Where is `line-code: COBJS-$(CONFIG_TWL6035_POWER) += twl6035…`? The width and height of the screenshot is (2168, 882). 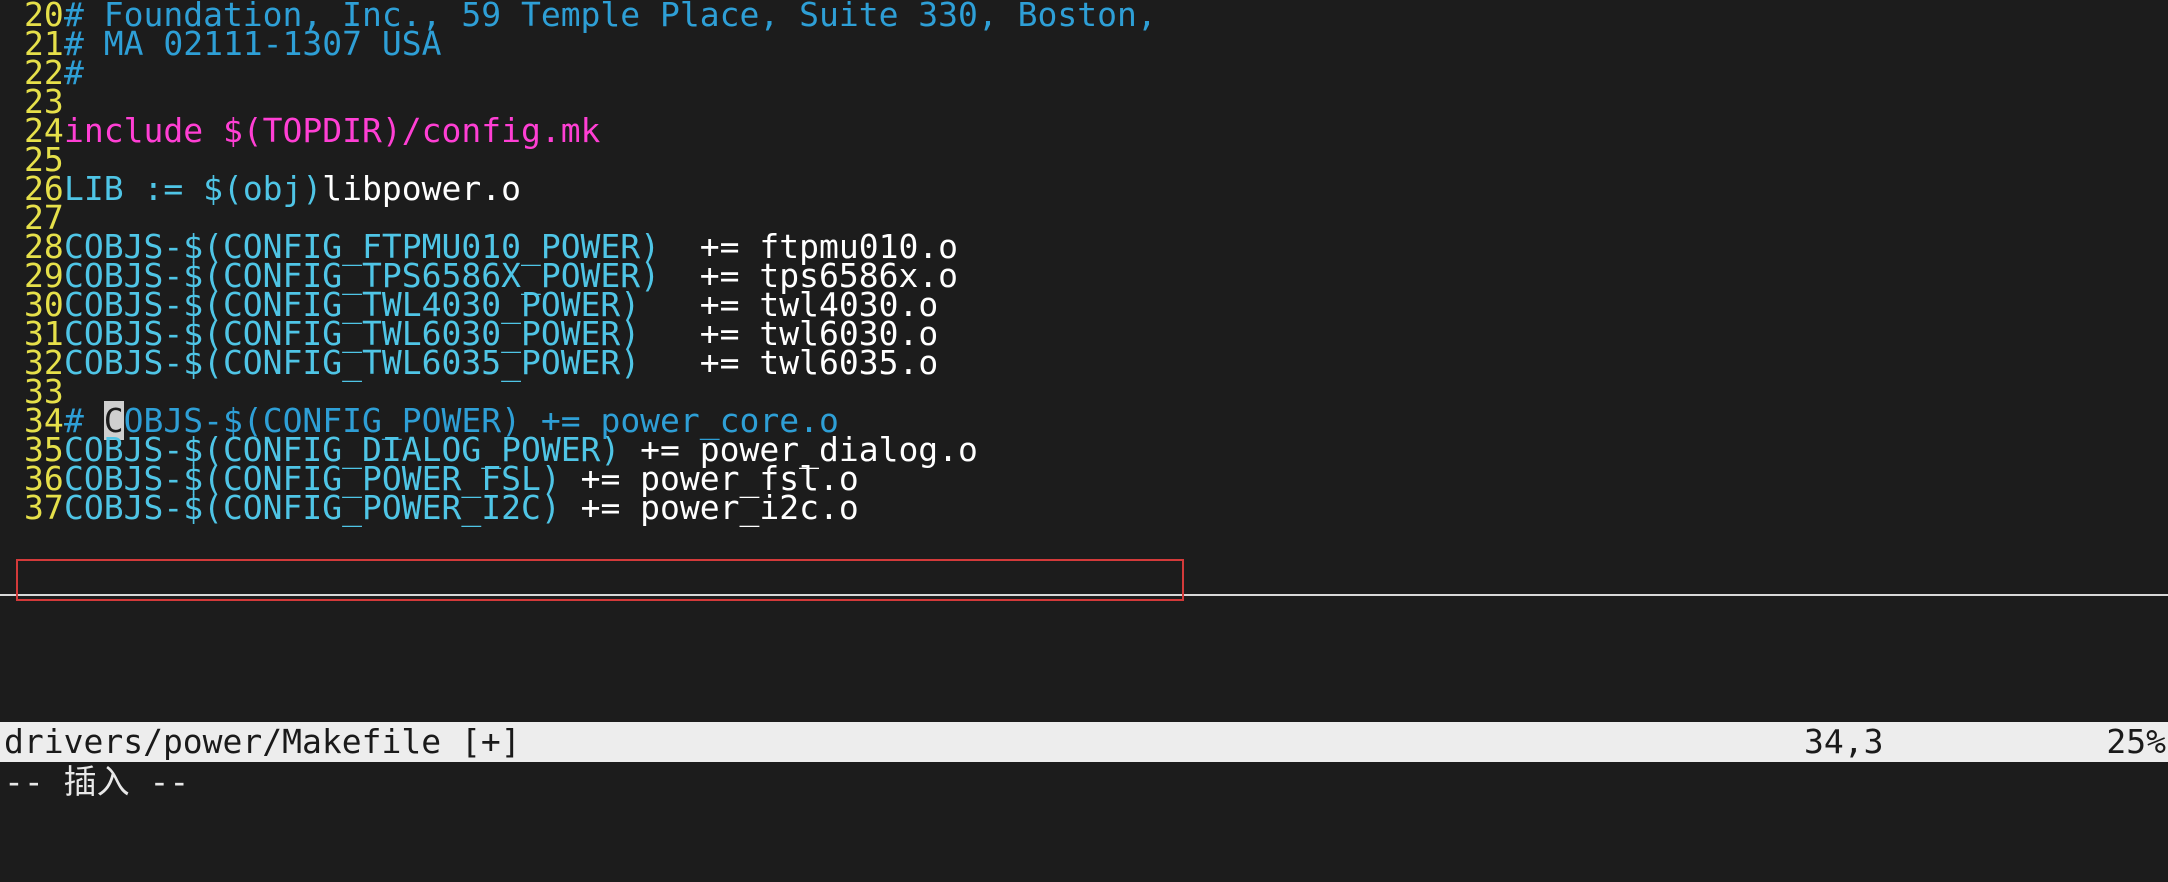 line-code: COBJS-$(CONFIG_TWL6035_POWER) += twl6035… is located at coordinates (501, 363).